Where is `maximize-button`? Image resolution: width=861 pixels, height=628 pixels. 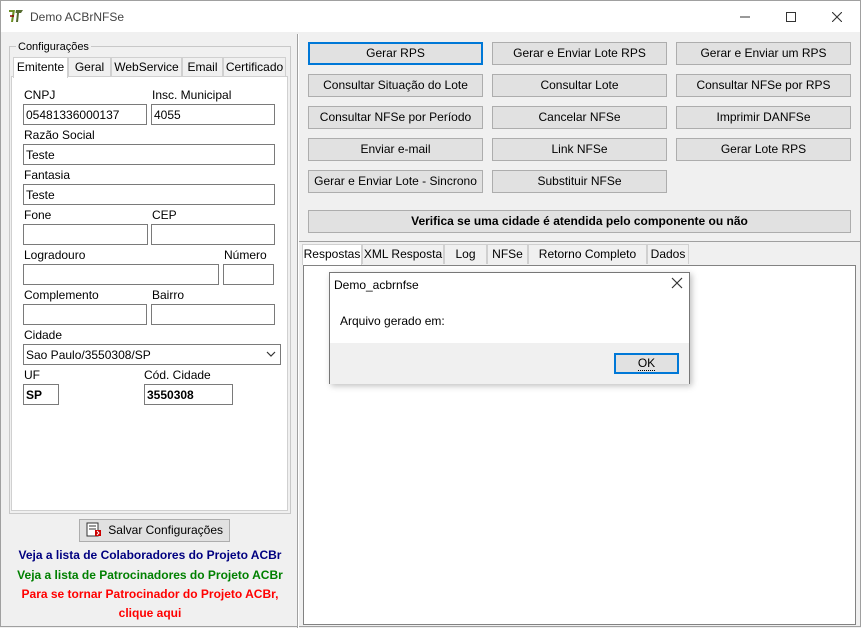 maximize-button is located at coordinates (791, 16).